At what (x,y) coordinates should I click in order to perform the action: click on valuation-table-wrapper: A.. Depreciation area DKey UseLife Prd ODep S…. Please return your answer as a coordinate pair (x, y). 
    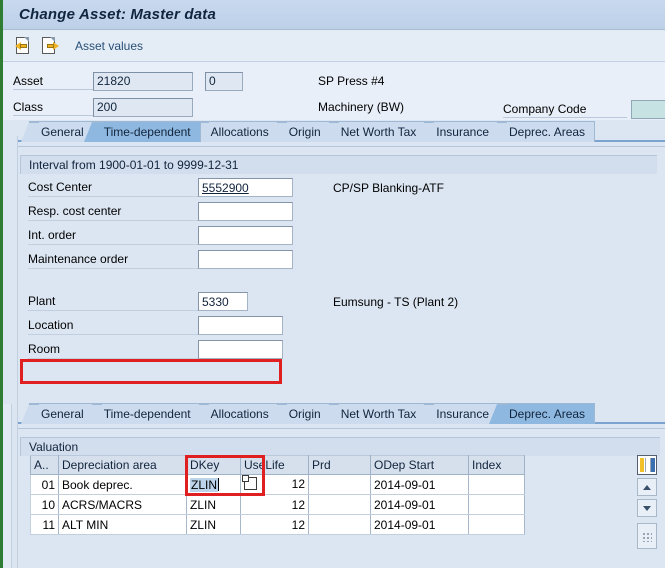
    Looking at the image, I should click on (327, 495).